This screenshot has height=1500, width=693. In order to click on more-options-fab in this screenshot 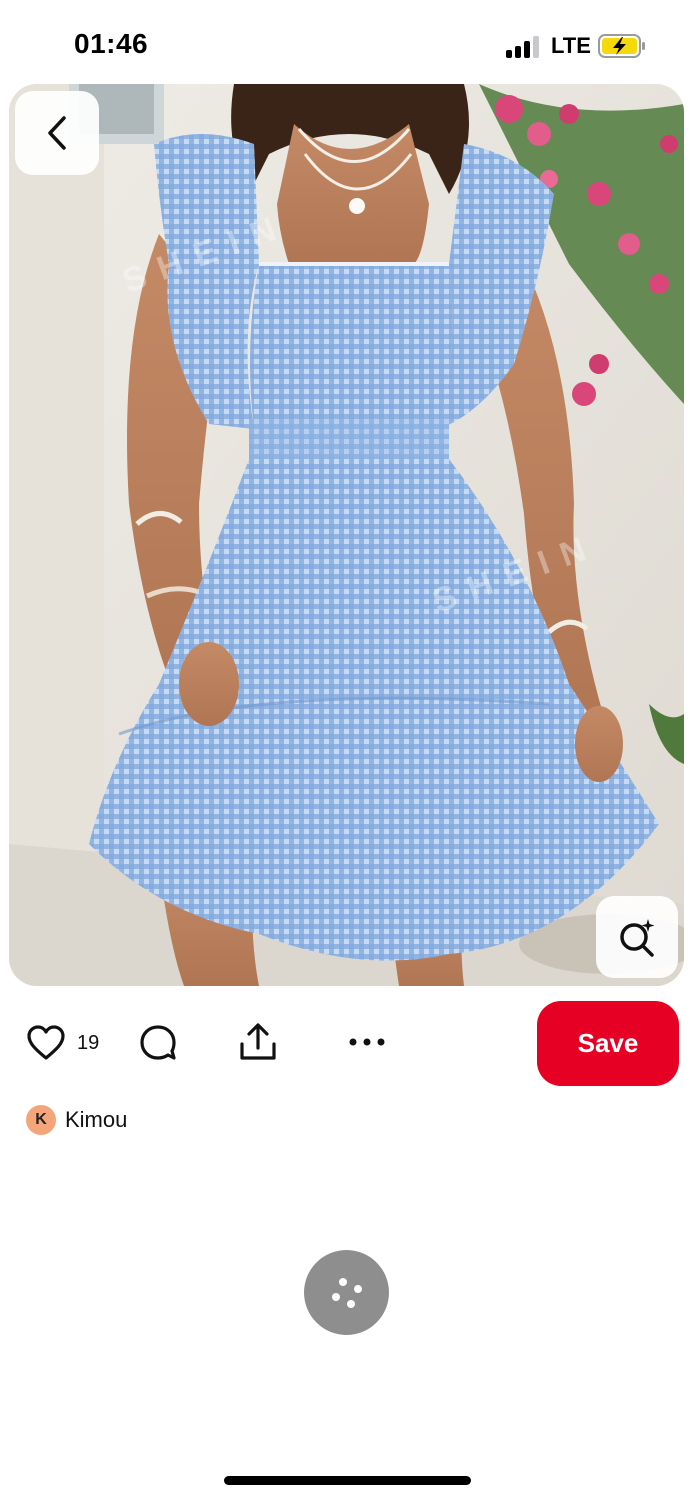, I will do `click(346, 1292)`.